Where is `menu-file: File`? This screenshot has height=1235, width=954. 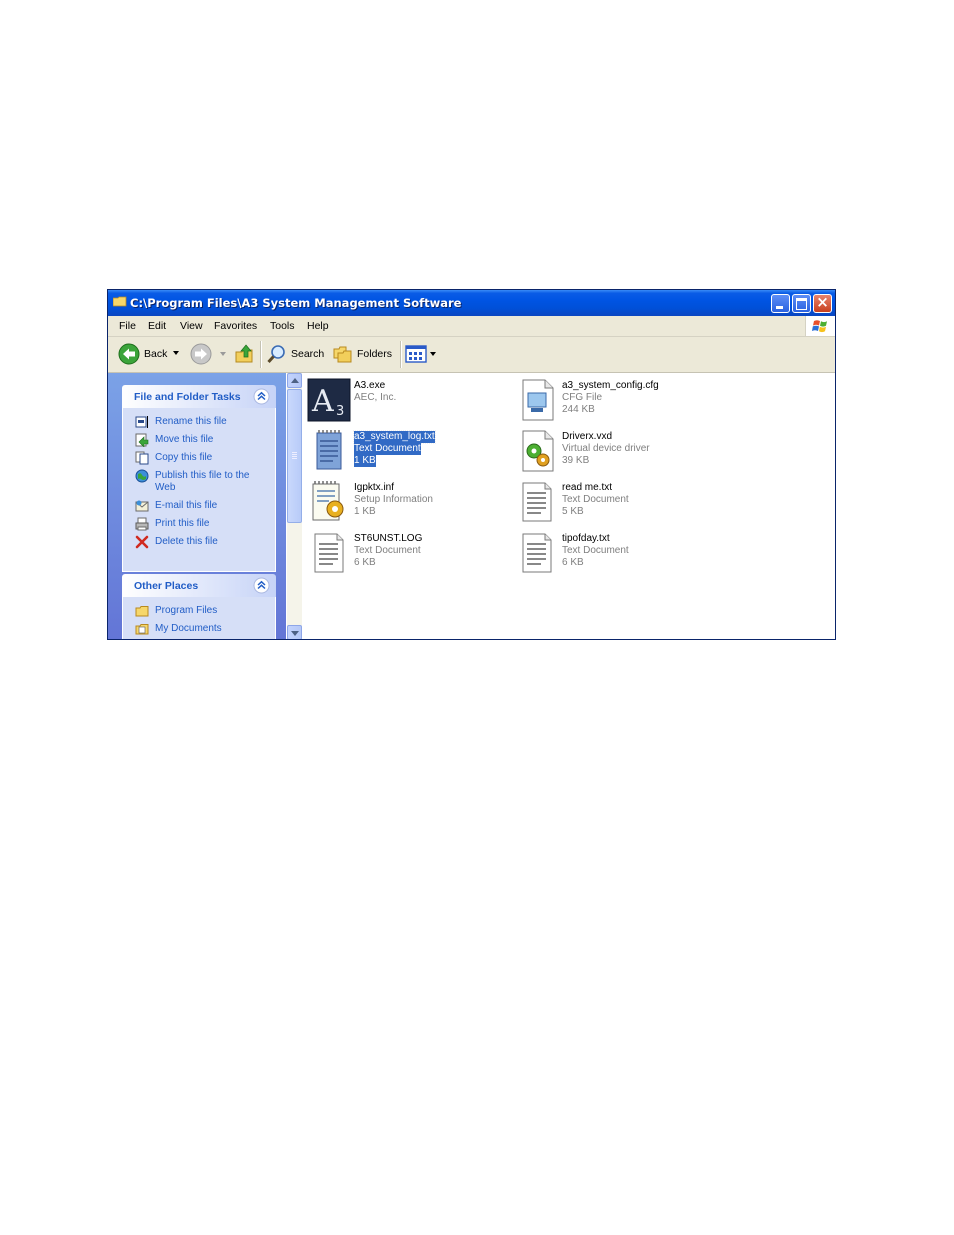
menu-file: File is located at coordinates (127, 326).